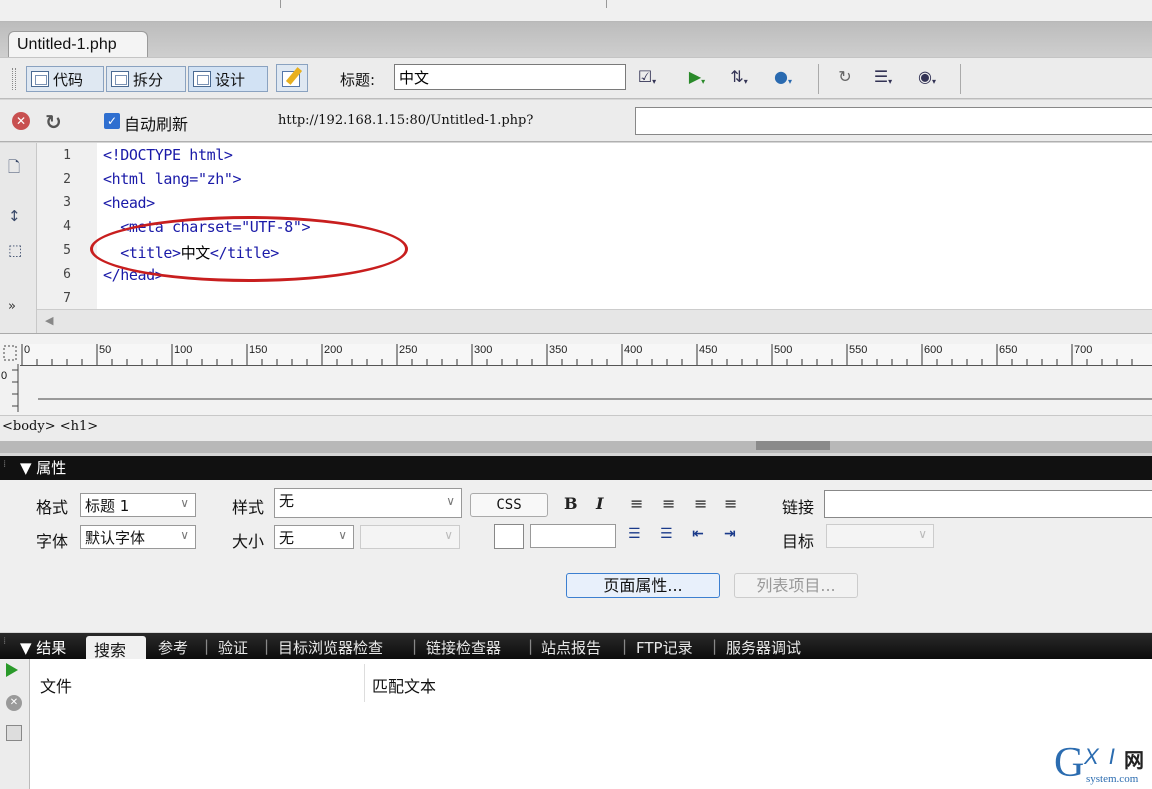  Describe the element at coordinates (12, 670) in the screenshot. I see `play-icon` at that location.